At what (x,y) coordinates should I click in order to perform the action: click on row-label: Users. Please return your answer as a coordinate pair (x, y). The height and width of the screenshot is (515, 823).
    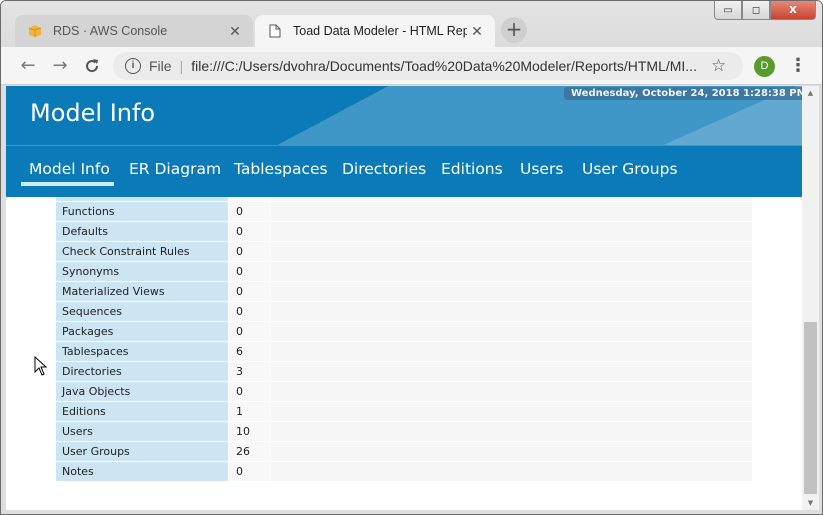
    Looking at the image, I should click on (142, 431).